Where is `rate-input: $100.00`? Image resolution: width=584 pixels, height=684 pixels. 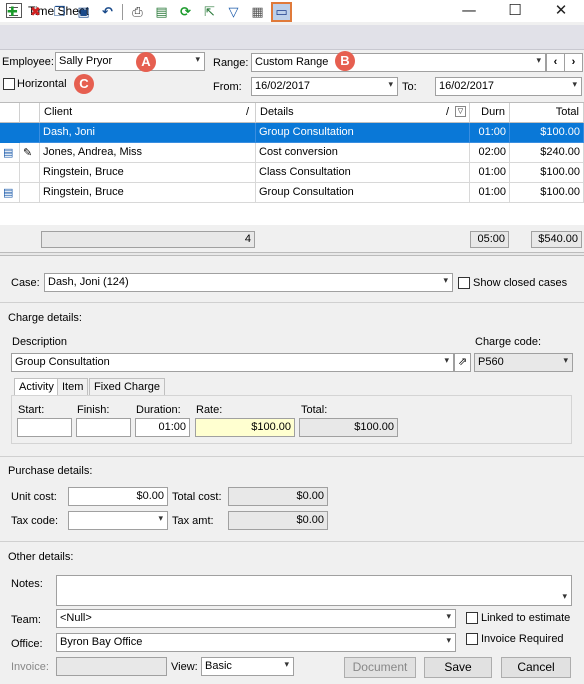
rate-input: $100.00 is located at coordinates (245, 427).